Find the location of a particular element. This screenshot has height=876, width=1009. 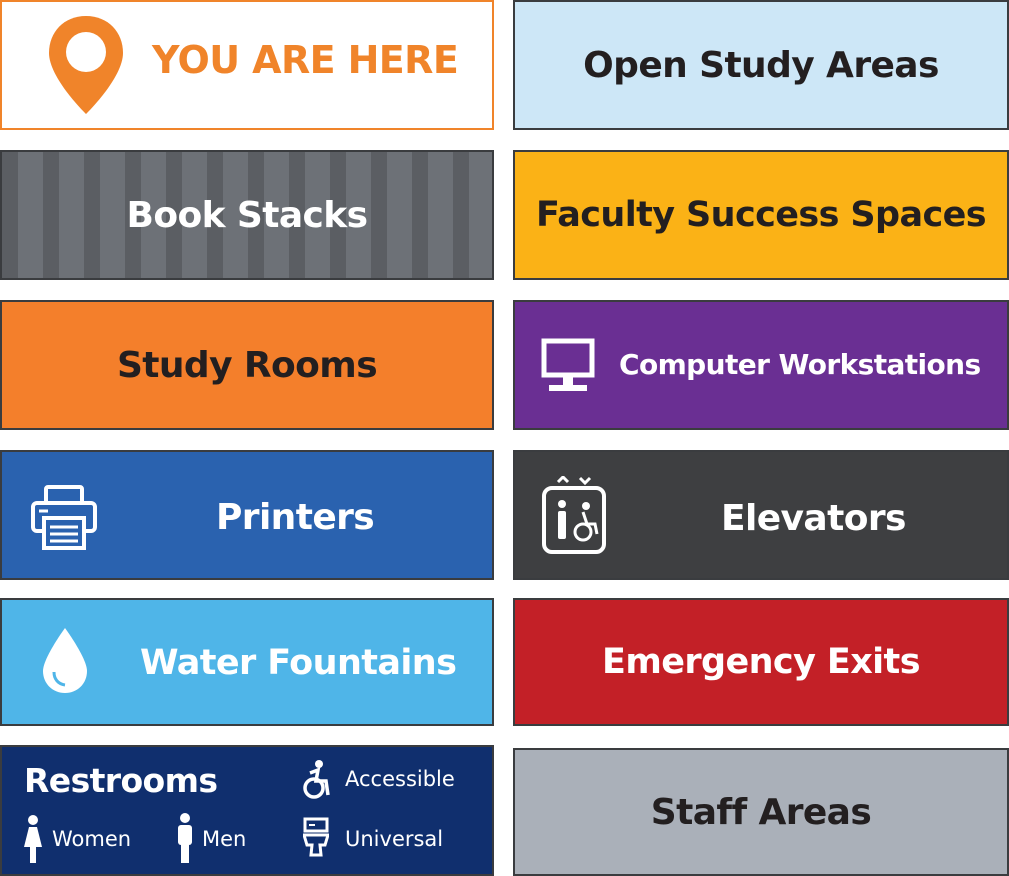

elevator-icon is located at coordinates (574, 517).